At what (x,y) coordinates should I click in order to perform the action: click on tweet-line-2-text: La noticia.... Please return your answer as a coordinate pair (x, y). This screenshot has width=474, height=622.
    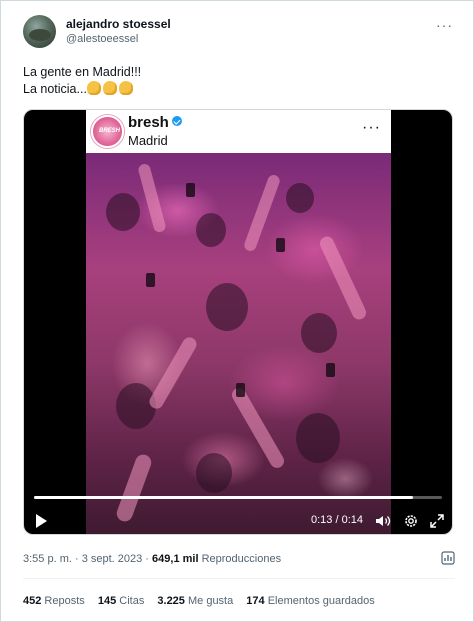
    Looking at the image, I should click on (55, 89).